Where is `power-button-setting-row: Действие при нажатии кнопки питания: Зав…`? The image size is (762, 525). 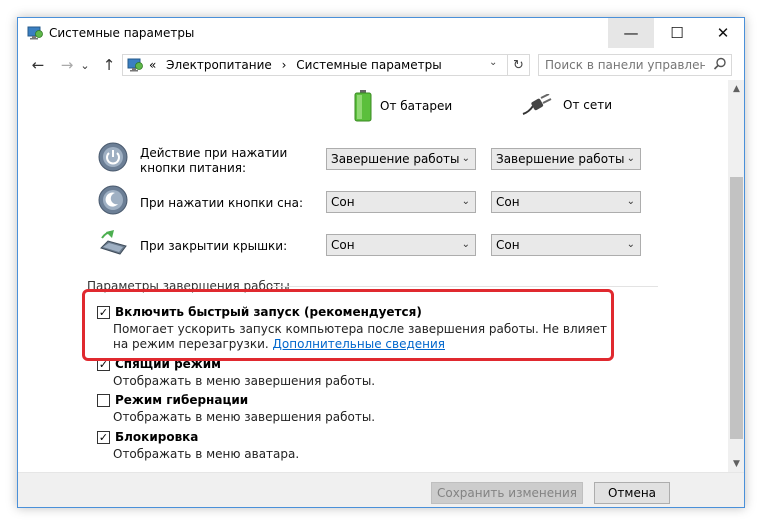
power-button-setting-row: Действие при нажатии кнопки питания: Зав… is located at coordinates (373, 160).